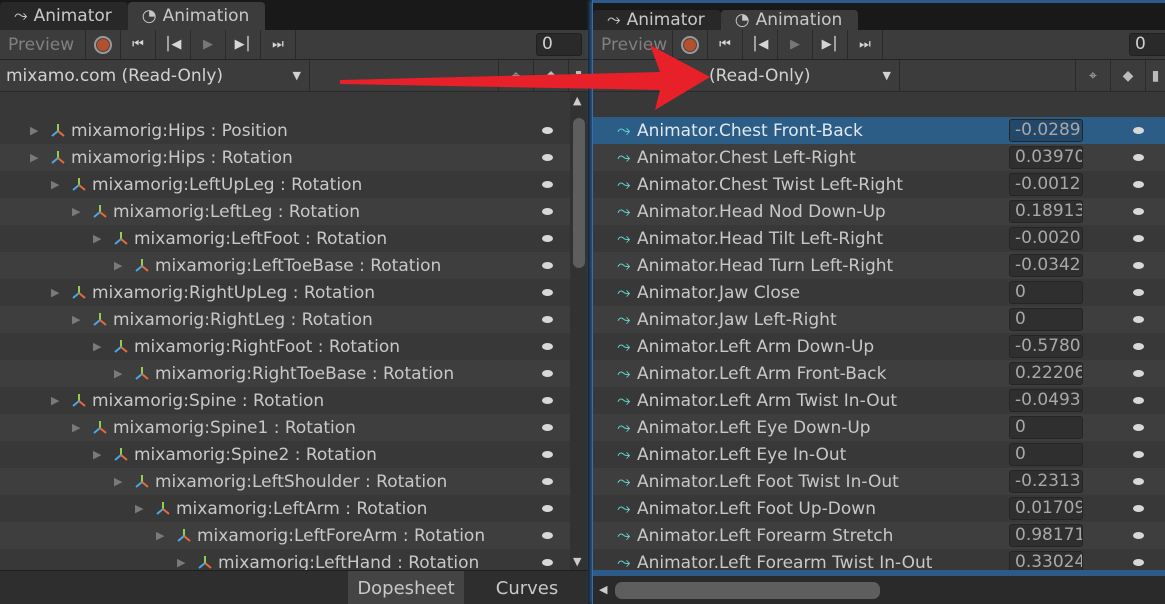  I want to click on red-arrow-icon, so click(525, 77).